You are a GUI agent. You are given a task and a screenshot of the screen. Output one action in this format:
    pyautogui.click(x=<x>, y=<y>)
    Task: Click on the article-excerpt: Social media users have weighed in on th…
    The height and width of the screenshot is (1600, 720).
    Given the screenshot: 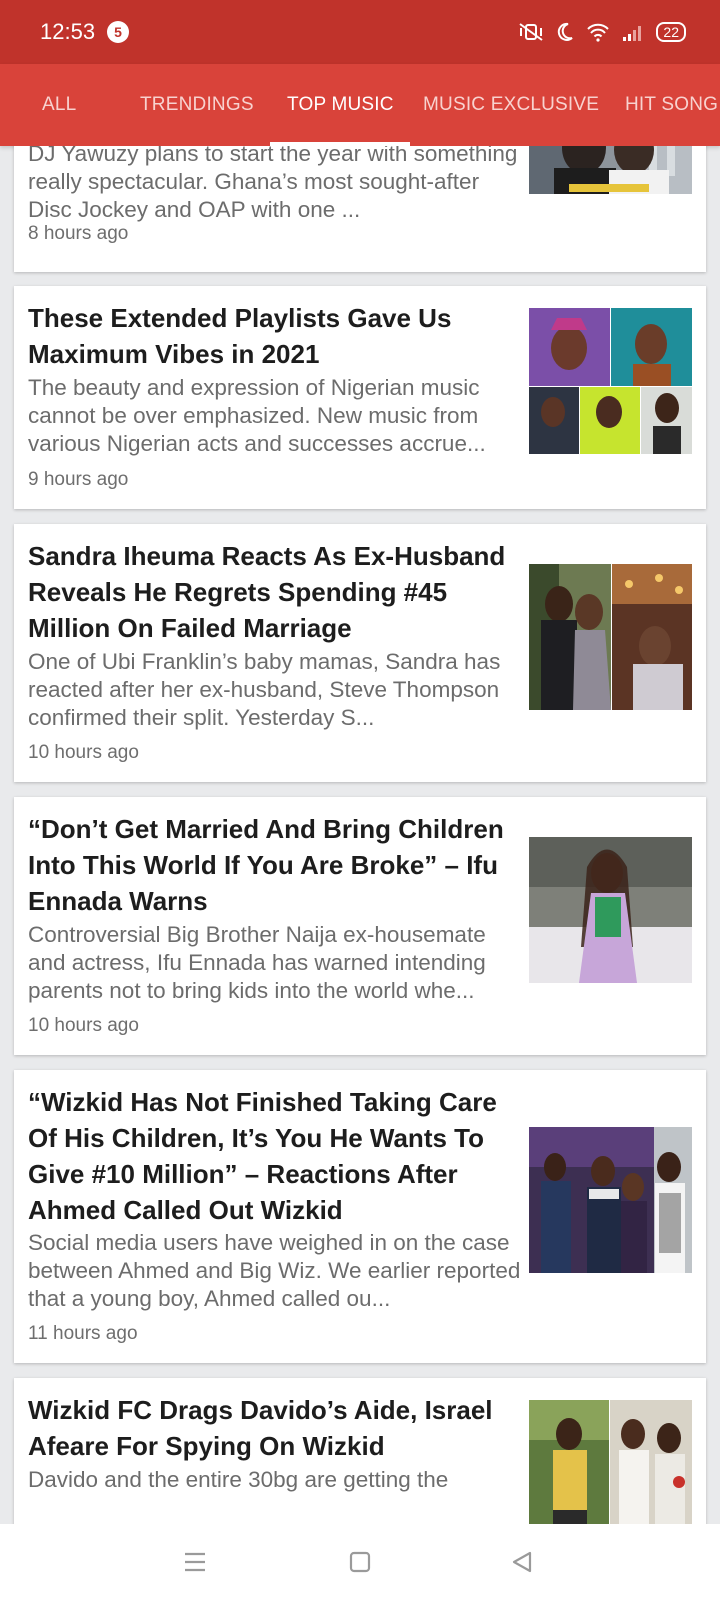 What is the action you would take?
    pyautogui.click(x=274, y=1270)
    